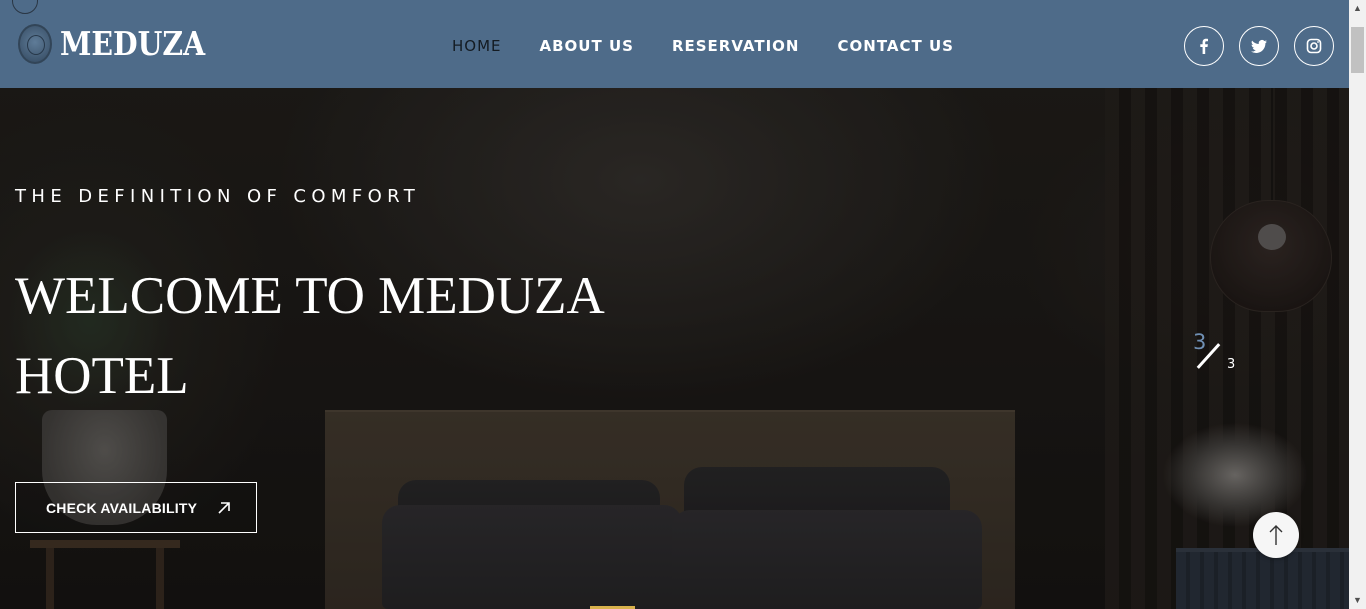 This screenshot has height=609, width=1366. I want to click on scroll-up-arrow-icon: ▲, so click(1357, 8).